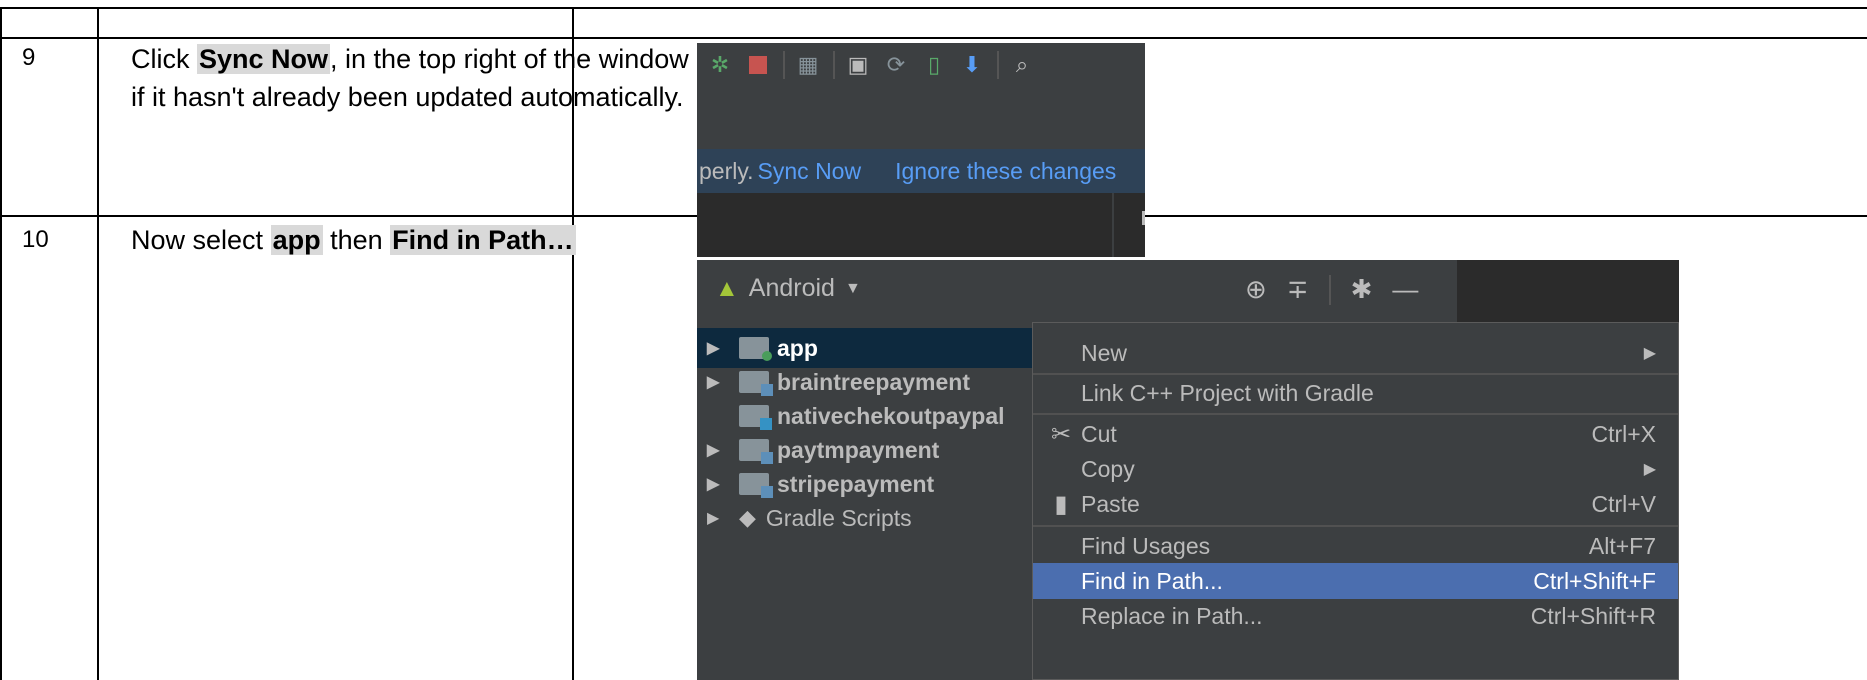 This screenshot has height=680, width=1867. I want to click on tree-item-gradle-scripts: ▶ ◆ Gradle Scripts, so click(864, 518).